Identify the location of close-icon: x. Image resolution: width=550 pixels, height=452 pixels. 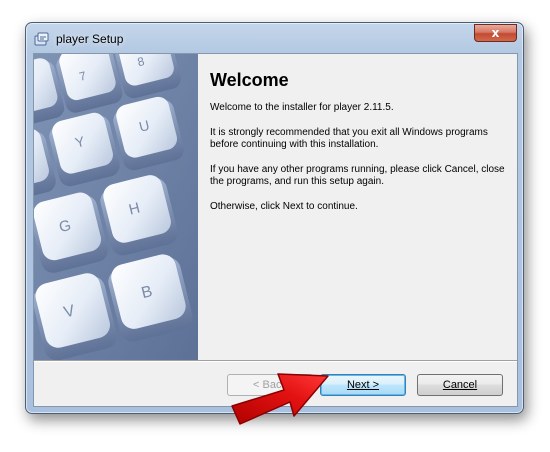
(495, 33).